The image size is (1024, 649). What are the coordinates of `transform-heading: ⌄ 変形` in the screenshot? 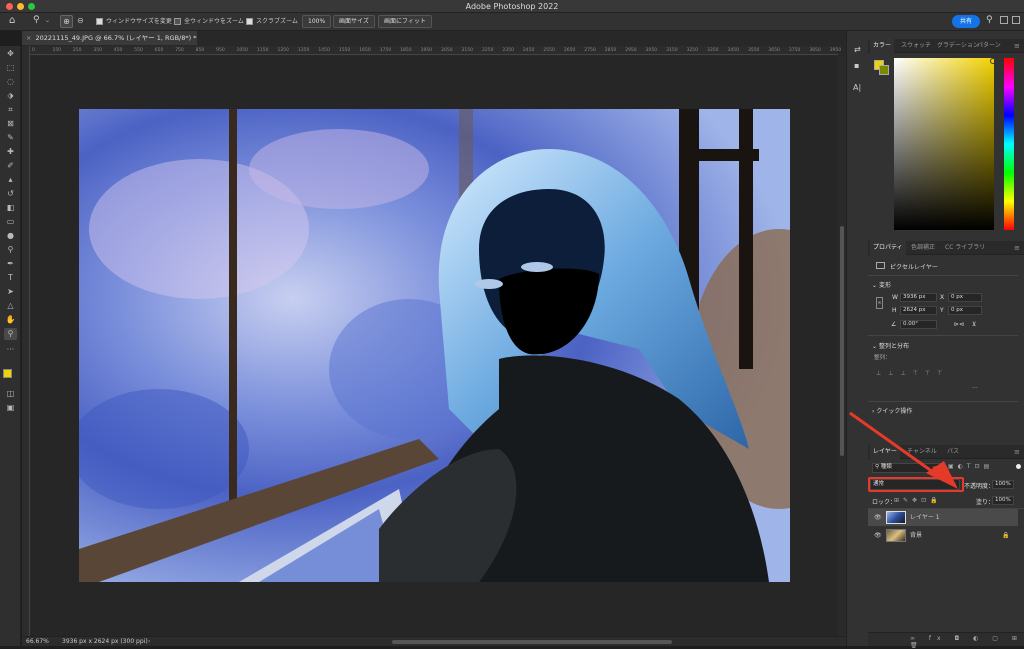 It's located at (881, 284).